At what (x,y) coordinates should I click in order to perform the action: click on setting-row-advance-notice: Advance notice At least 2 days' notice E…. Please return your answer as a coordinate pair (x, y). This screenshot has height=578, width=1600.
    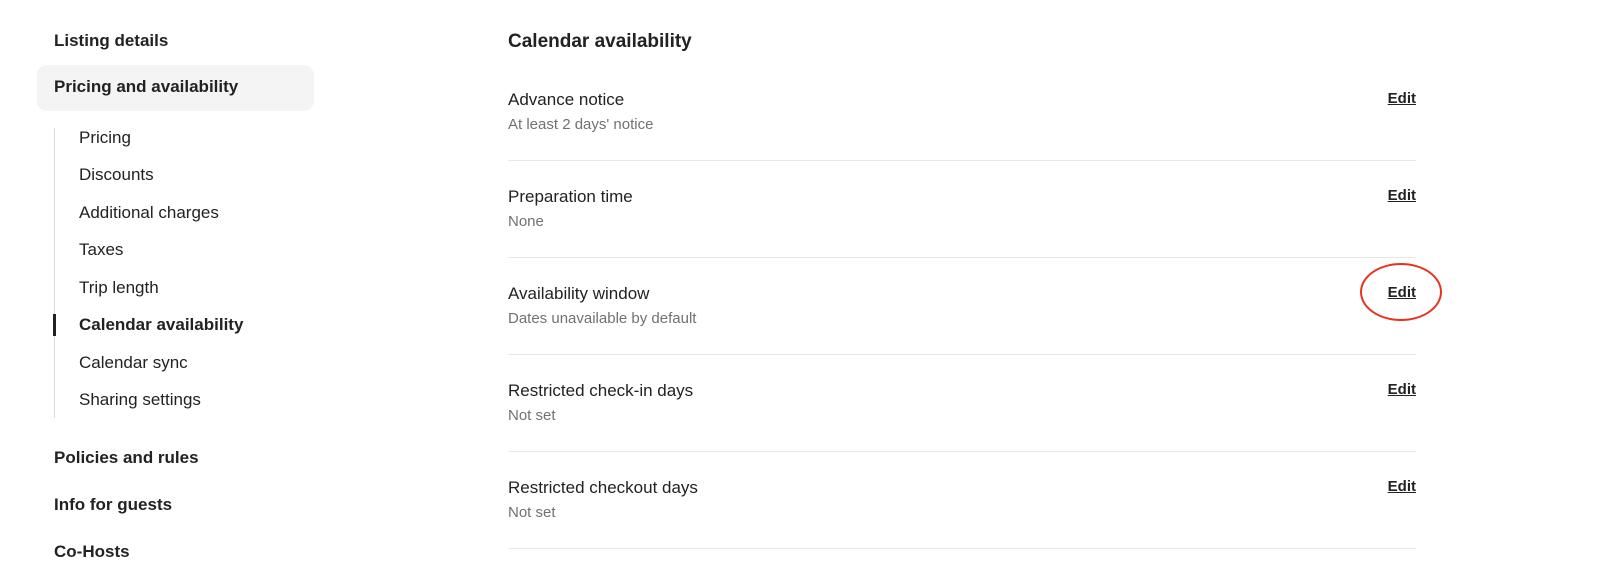
    Looking at the image, I should click on (962, 125).